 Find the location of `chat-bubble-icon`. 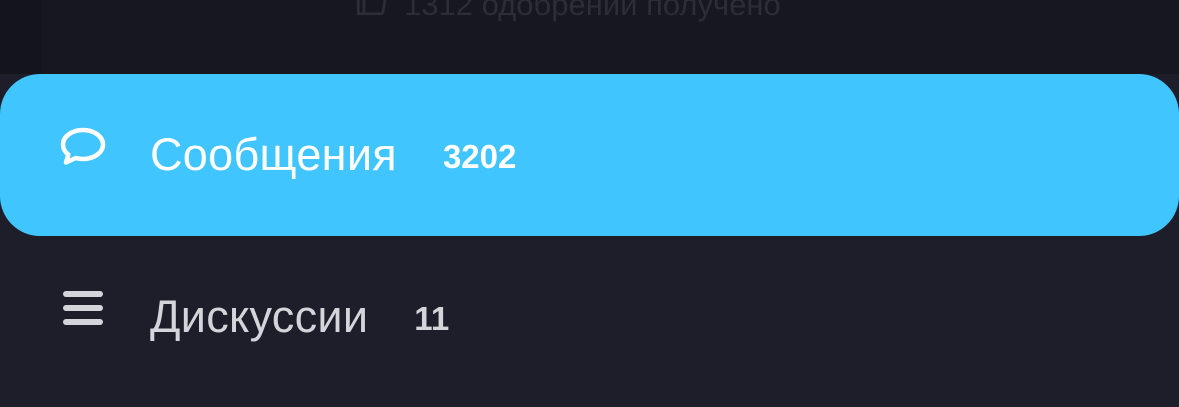

chat-bubble-icon is located at coordinates (83, 148).